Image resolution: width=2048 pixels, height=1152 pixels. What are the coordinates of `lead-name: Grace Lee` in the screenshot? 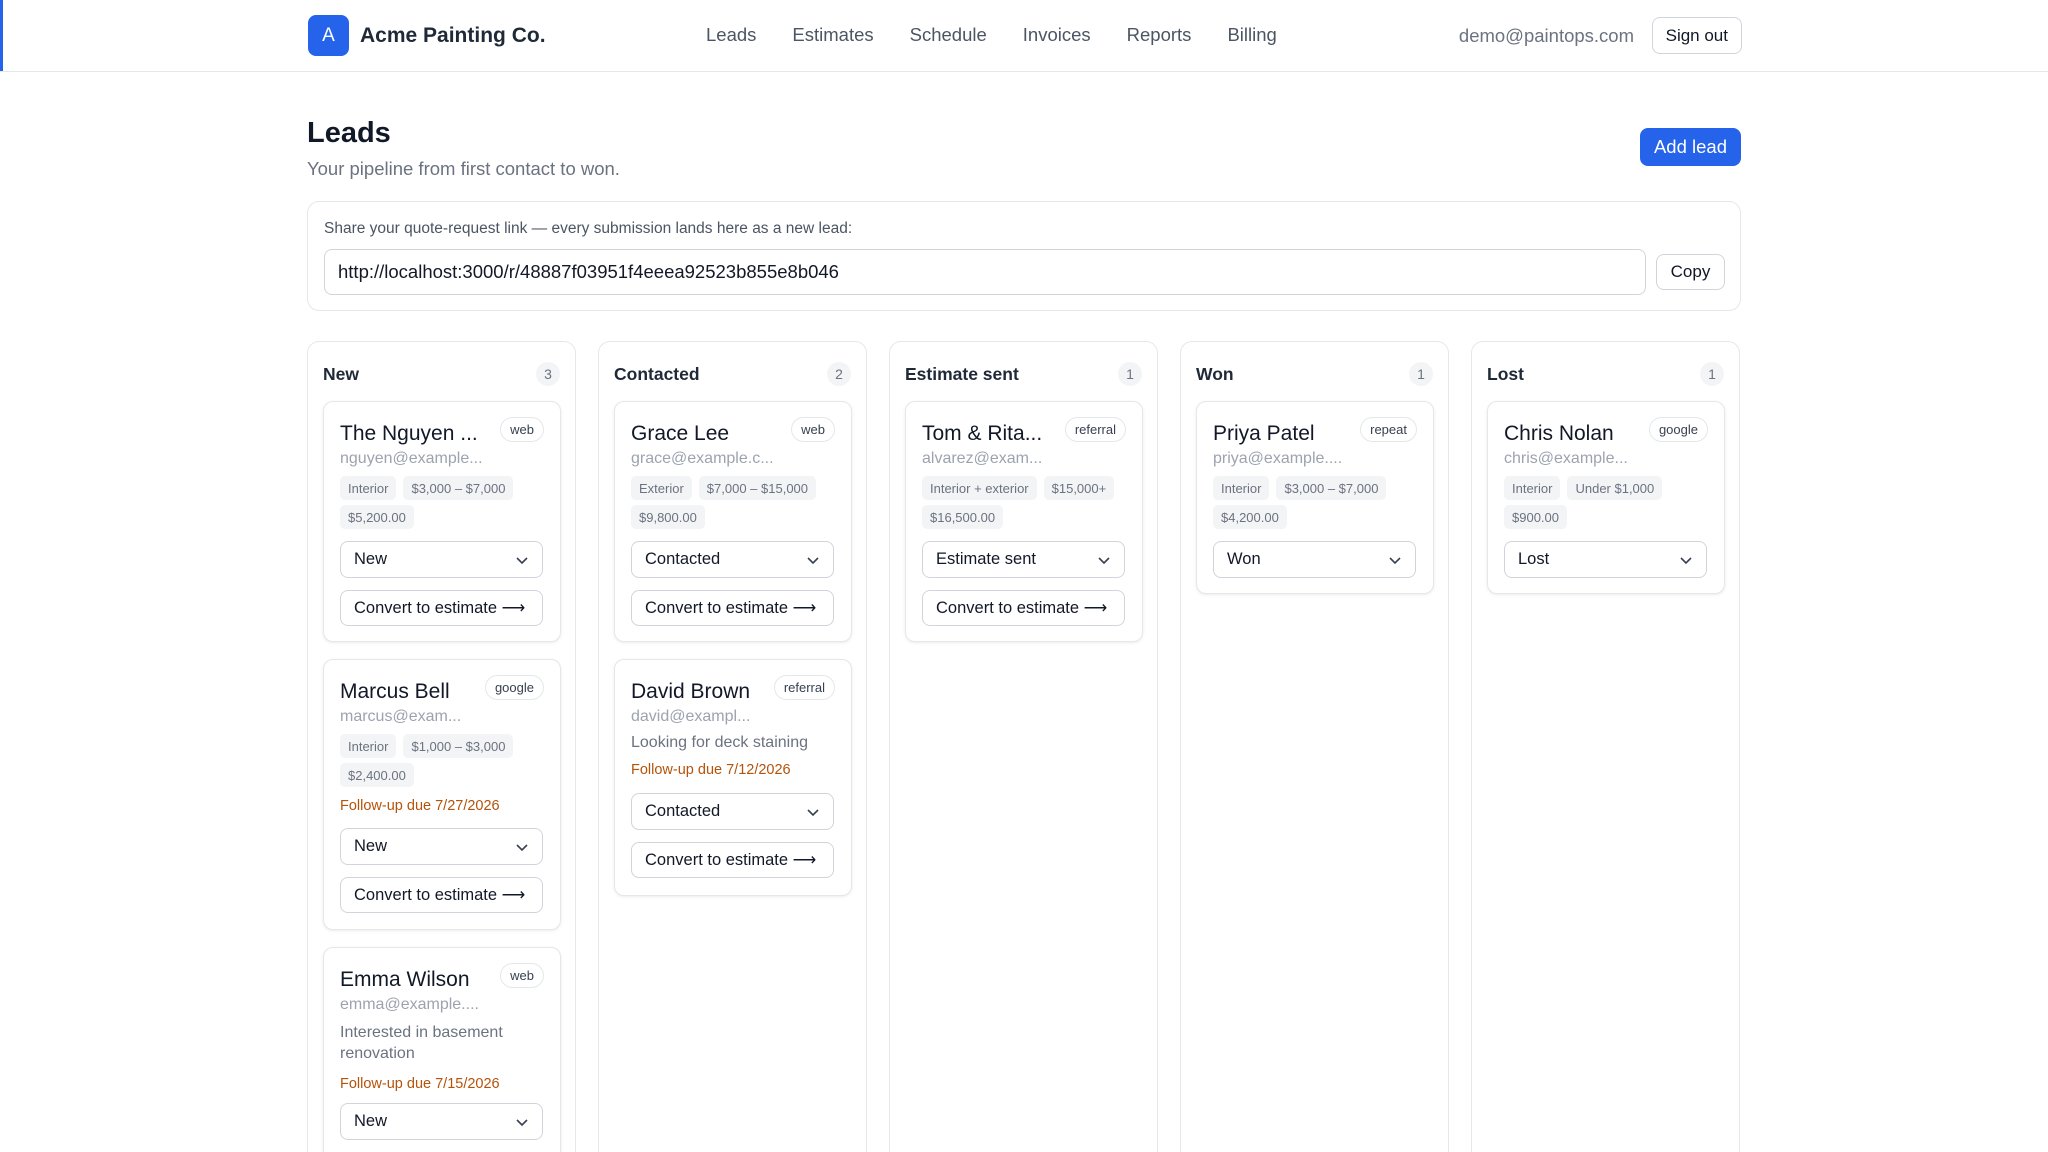 It's located at (680, 433).